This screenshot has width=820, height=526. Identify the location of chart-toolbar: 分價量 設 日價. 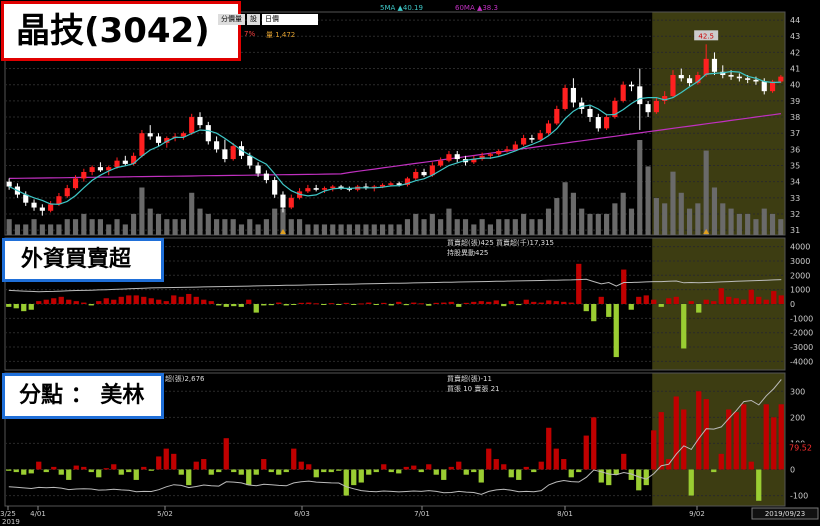
(268, 19).